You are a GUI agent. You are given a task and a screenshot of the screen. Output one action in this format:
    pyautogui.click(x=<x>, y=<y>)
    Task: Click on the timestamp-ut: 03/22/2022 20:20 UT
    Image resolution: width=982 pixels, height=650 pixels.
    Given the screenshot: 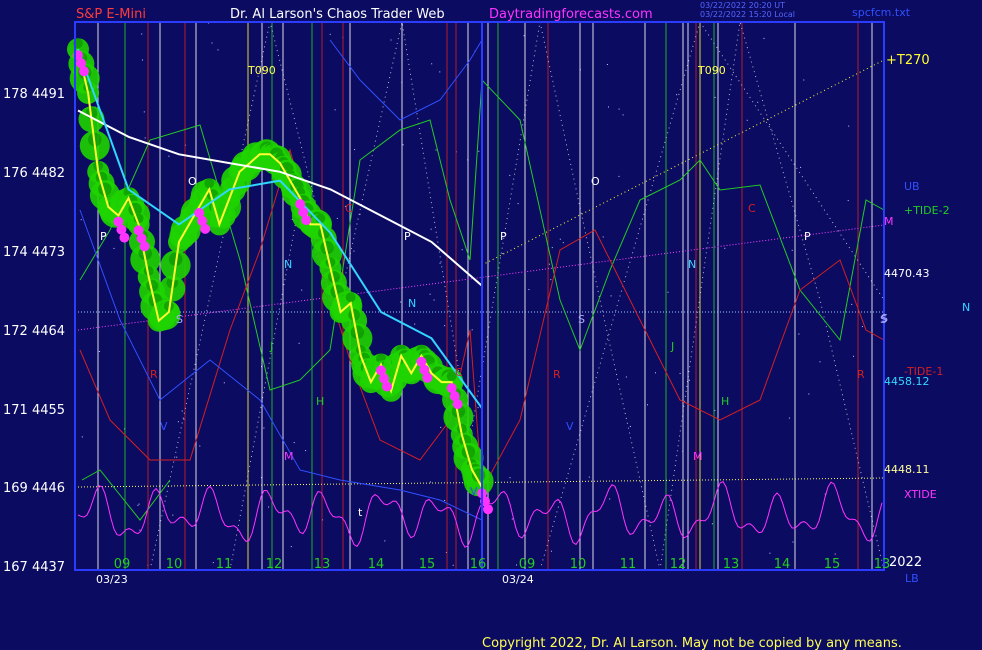 What is the action you would take?
    pyautogui.click(x=742, y=5)
    